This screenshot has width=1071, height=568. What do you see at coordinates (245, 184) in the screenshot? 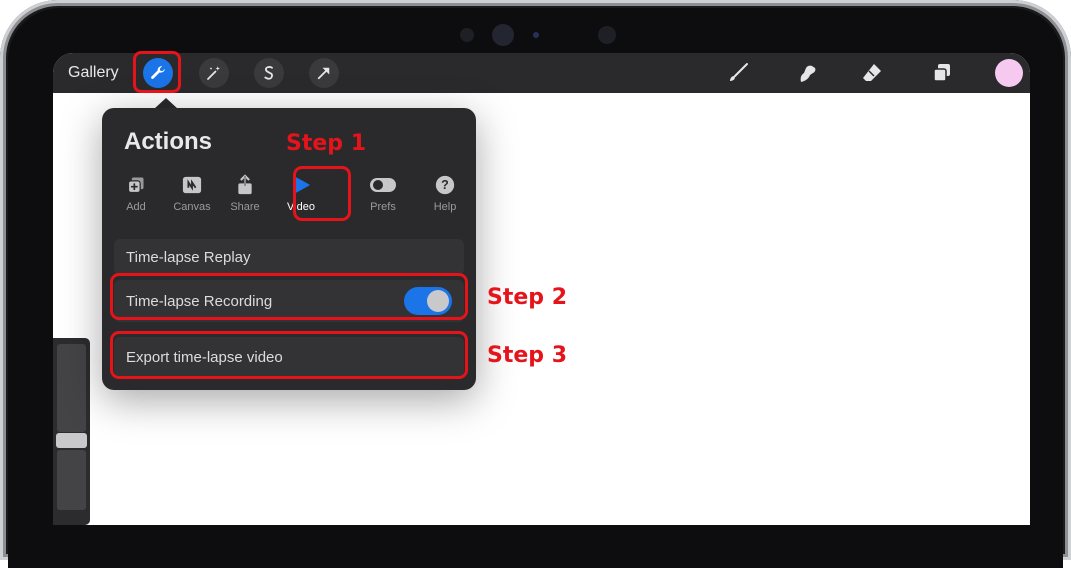
I see `share-icon` at bounding box center [245, 184].